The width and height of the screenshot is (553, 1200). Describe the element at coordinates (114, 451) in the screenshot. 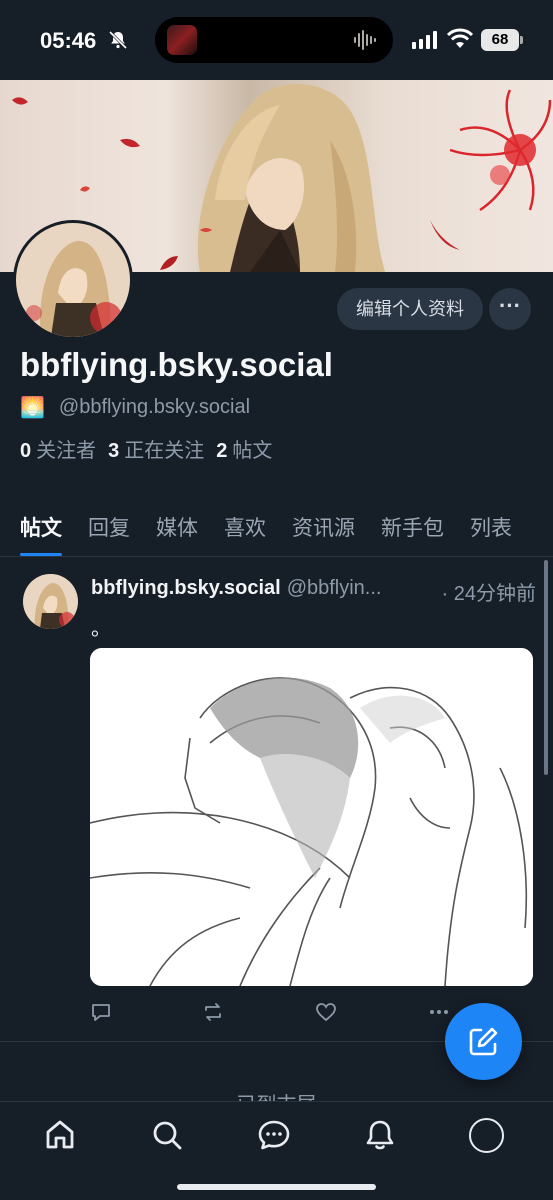

I see `following-count: 3` at that location.